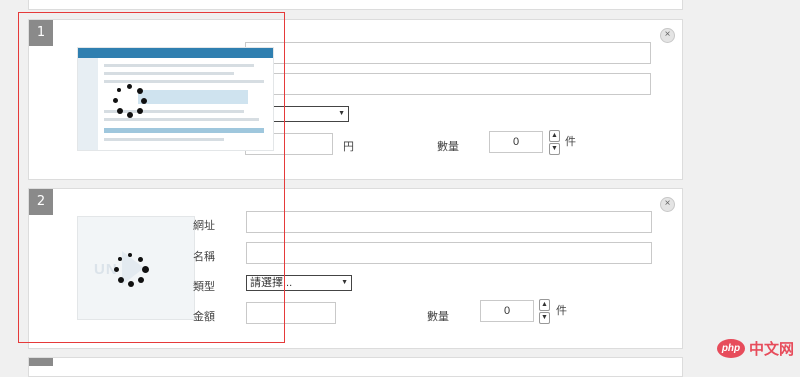 The image size is (800, 377). Describe the element at coordinates (41, 33) in the screenshot. I see `item-number-badge: 1` at that location.